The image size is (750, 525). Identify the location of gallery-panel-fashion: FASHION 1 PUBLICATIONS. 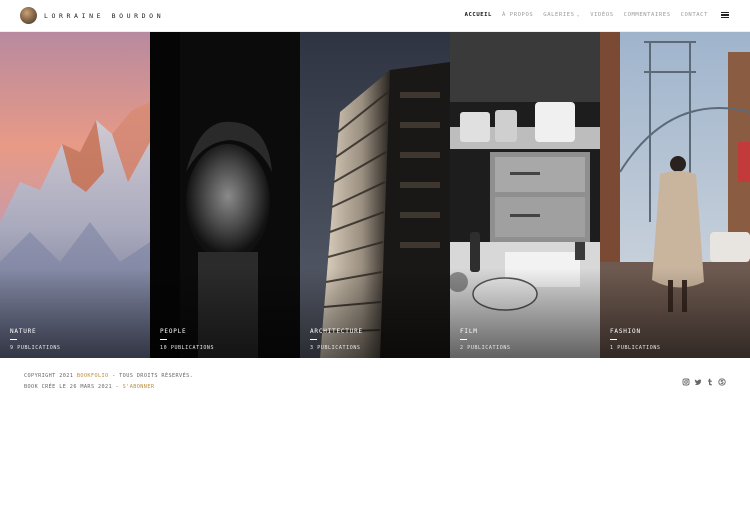
(675, 195).